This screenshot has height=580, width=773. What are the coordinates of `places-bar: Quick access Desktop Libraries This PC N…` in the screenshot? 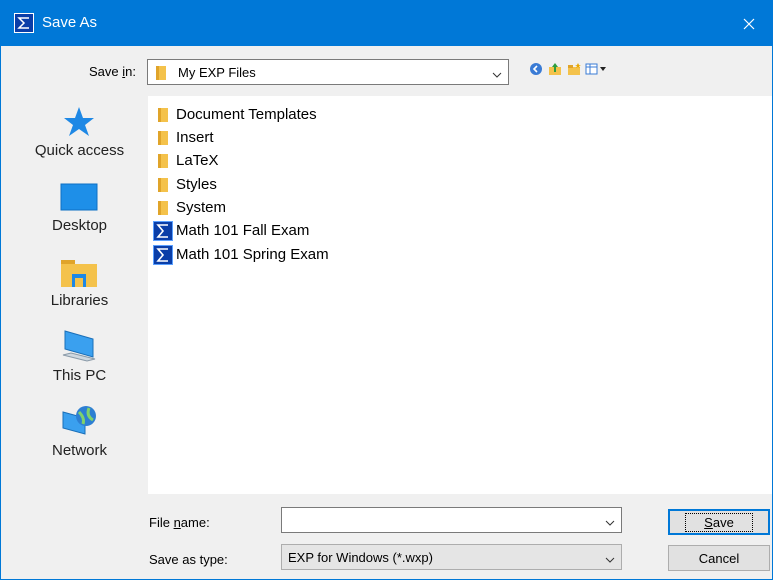 It's located at (79, 296).